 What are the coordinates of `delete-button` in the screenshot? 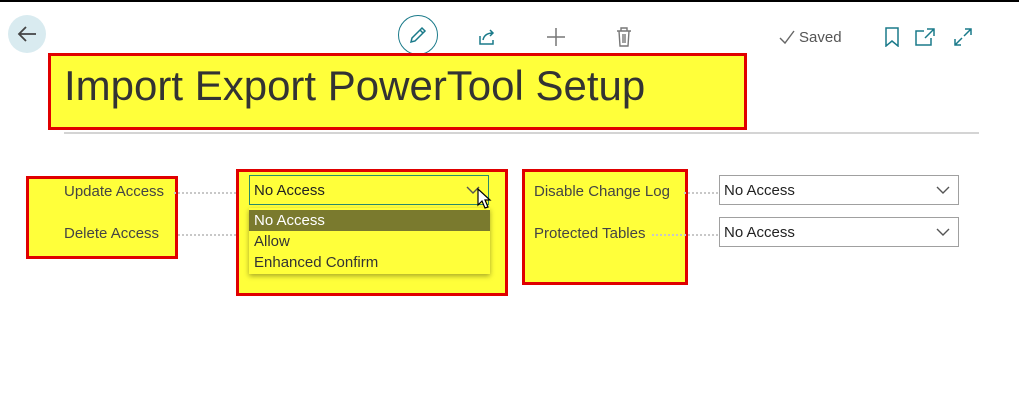 It's located at (624, 37).